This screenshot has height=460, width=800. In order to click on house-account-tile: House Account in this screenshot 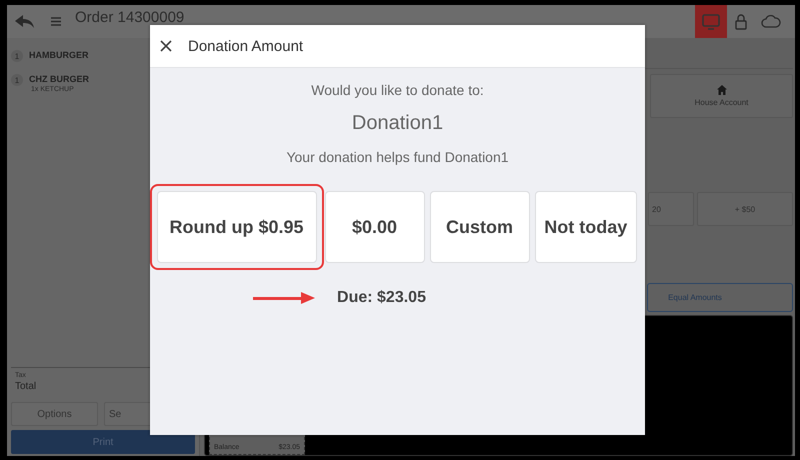, I will do `click(721, 96)`.